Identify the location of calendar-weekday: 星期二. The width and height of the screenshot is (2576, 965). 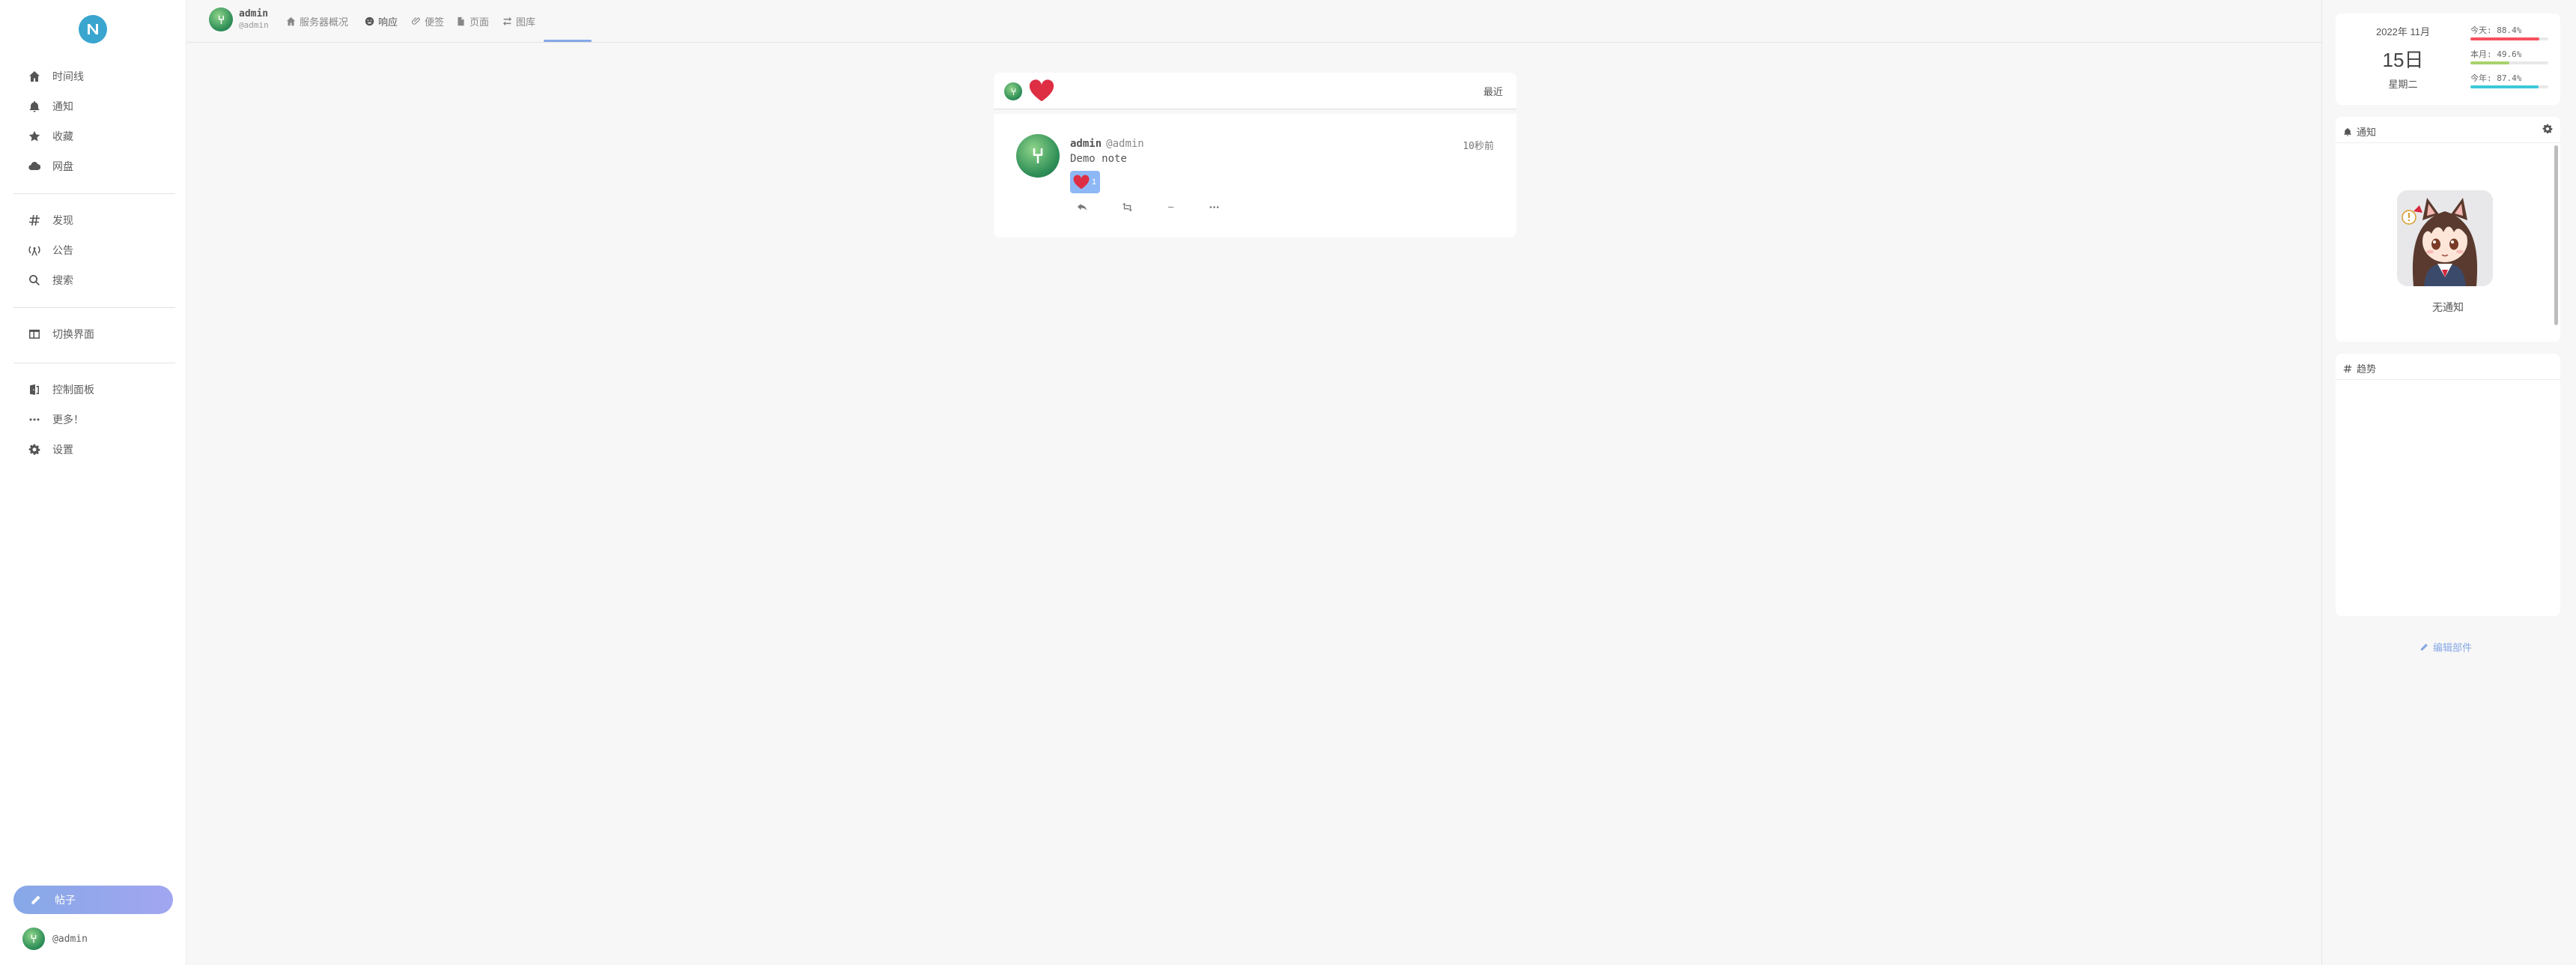
(2403, 84).